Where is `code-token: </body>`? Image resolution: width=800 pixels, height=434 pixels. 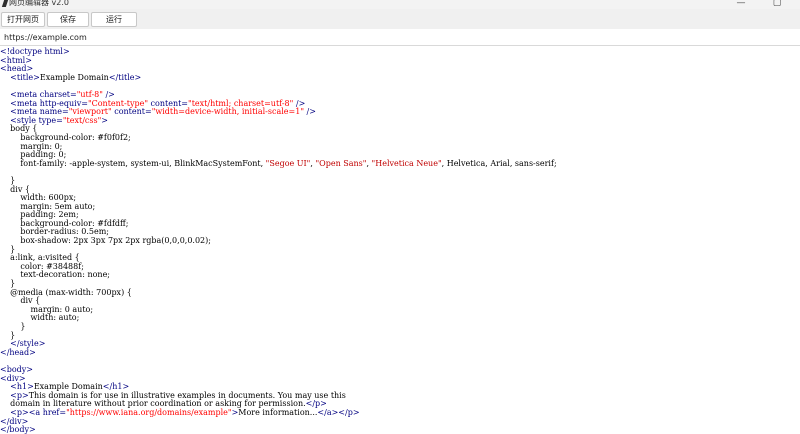 code-token: </body> is located at coordinates (18, 429).